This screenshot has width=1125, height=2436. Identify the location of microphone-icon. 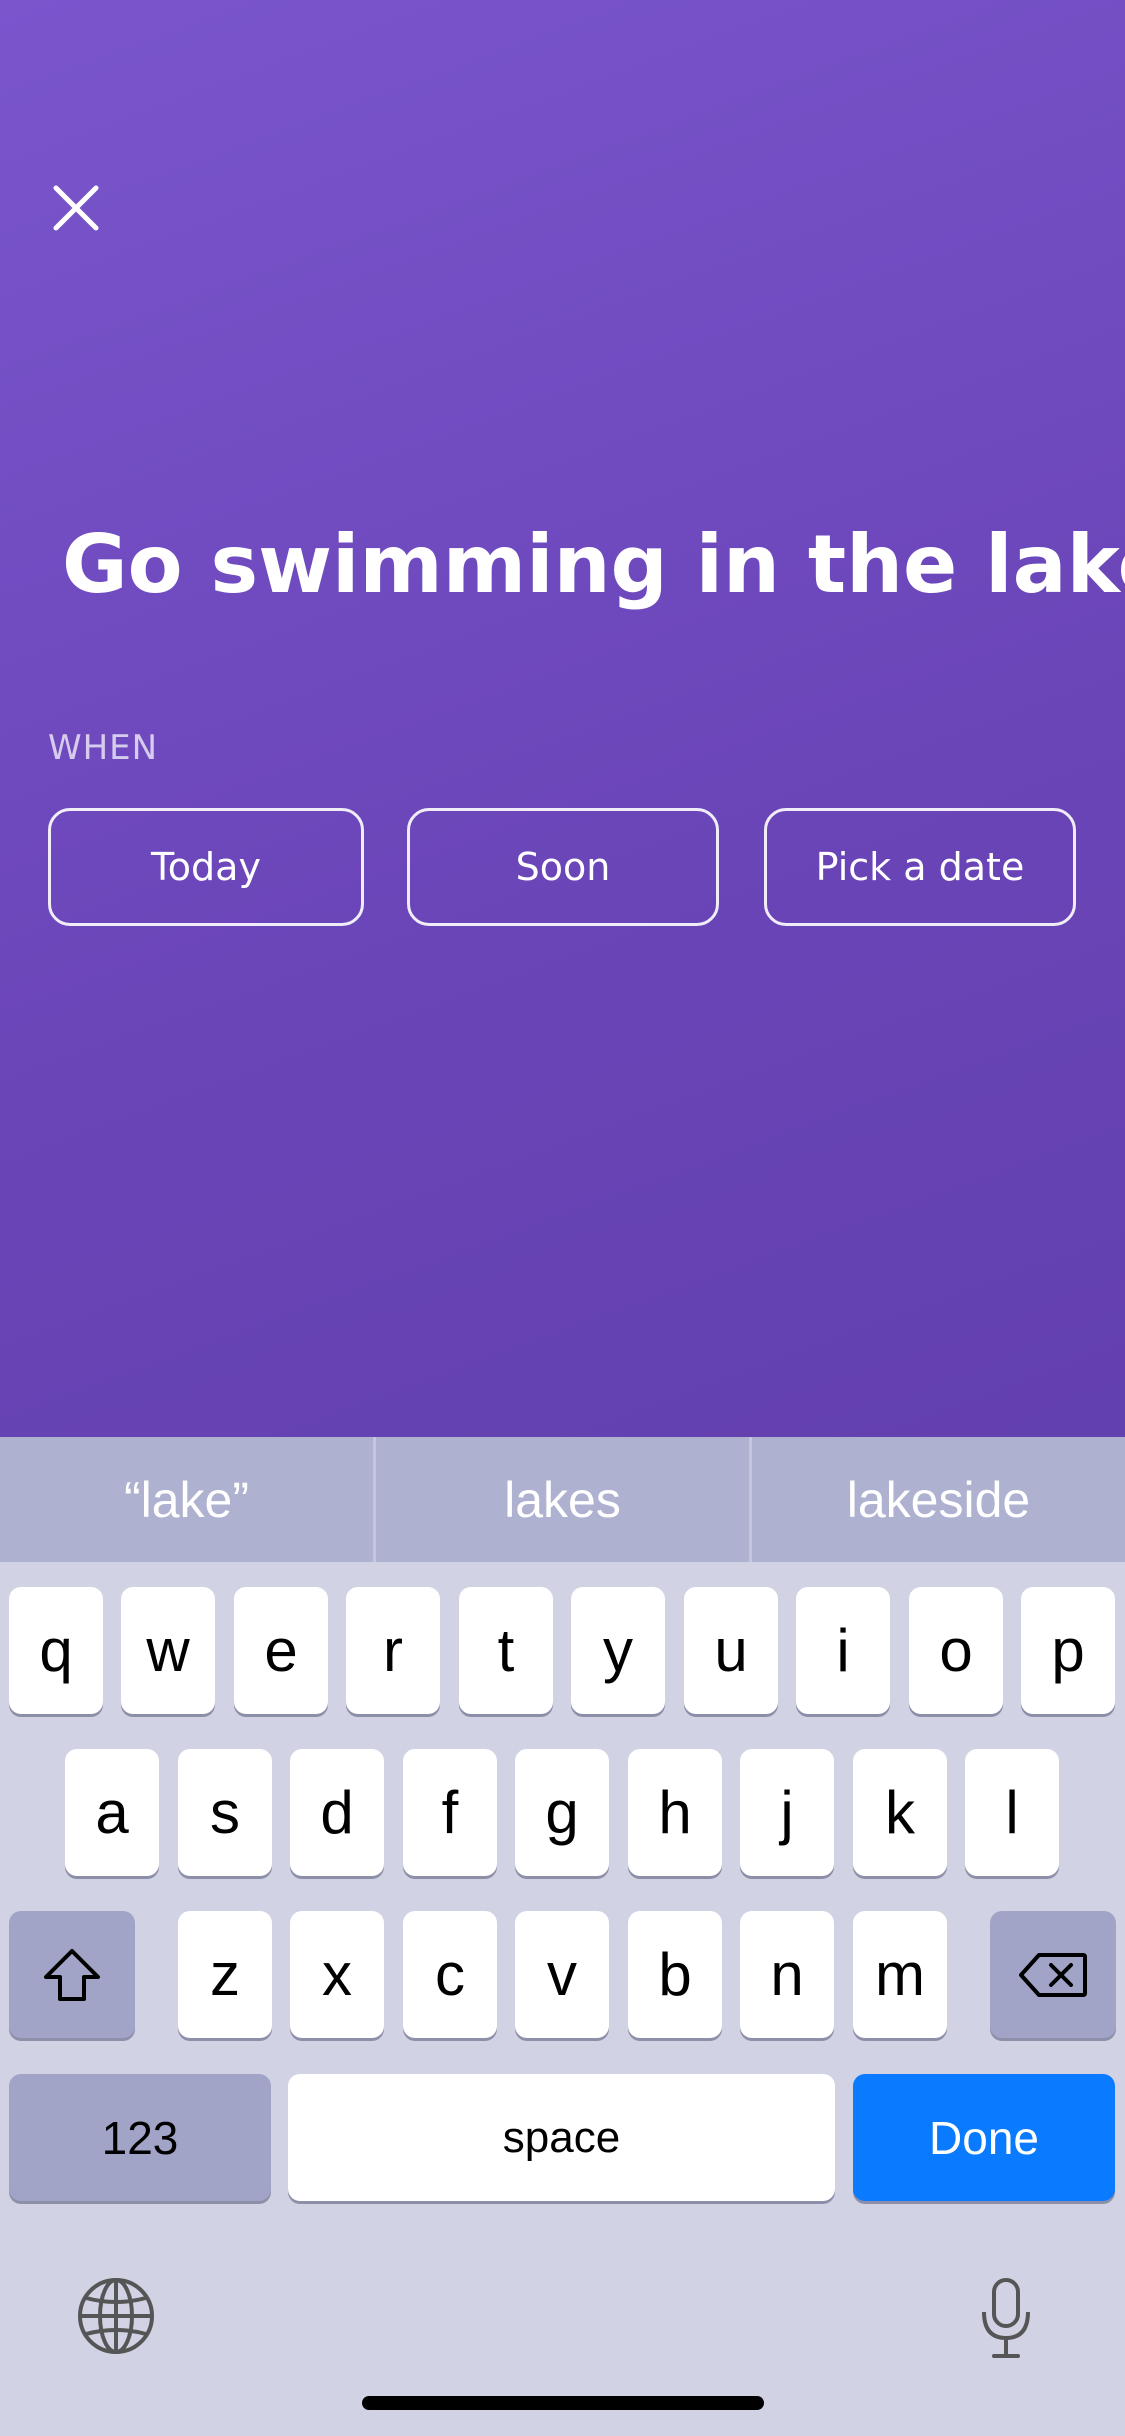
(1006, 2318).